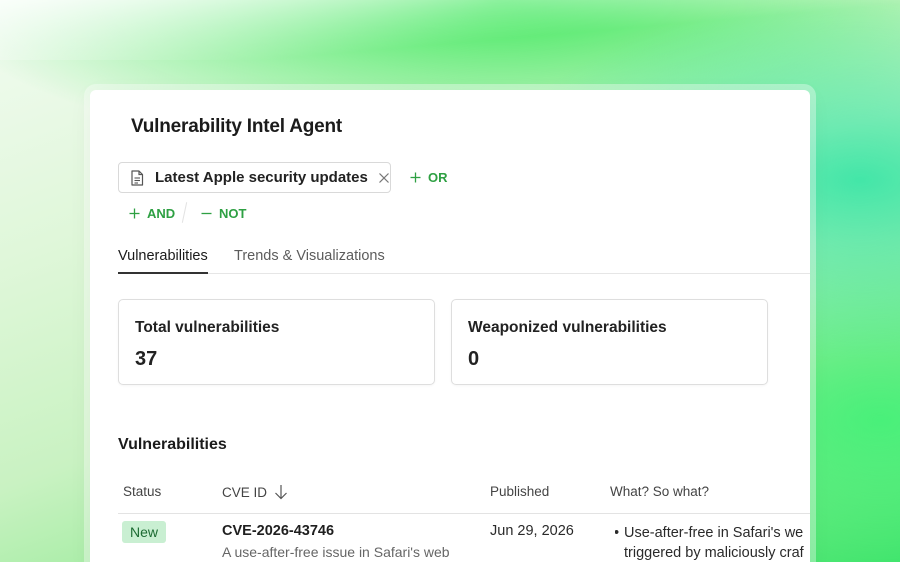 The image size is (900, 562). I want to click on cve-description: A use-after-free issue in Safari's web, so click(336, 552).